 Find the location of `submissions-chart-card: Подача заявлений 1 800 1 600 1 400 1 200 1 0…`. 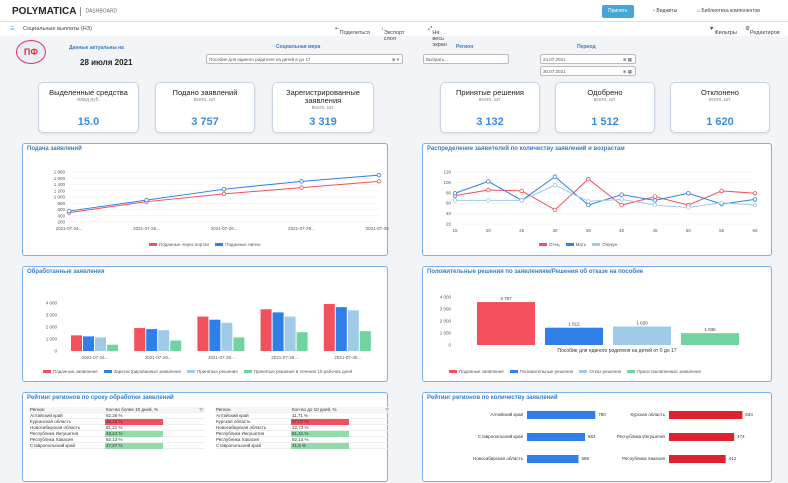

submissions-chart-card: Подача заявлений 1 800 1 600 1 400 1 200 1 0… is located at coordinates (205, 199).